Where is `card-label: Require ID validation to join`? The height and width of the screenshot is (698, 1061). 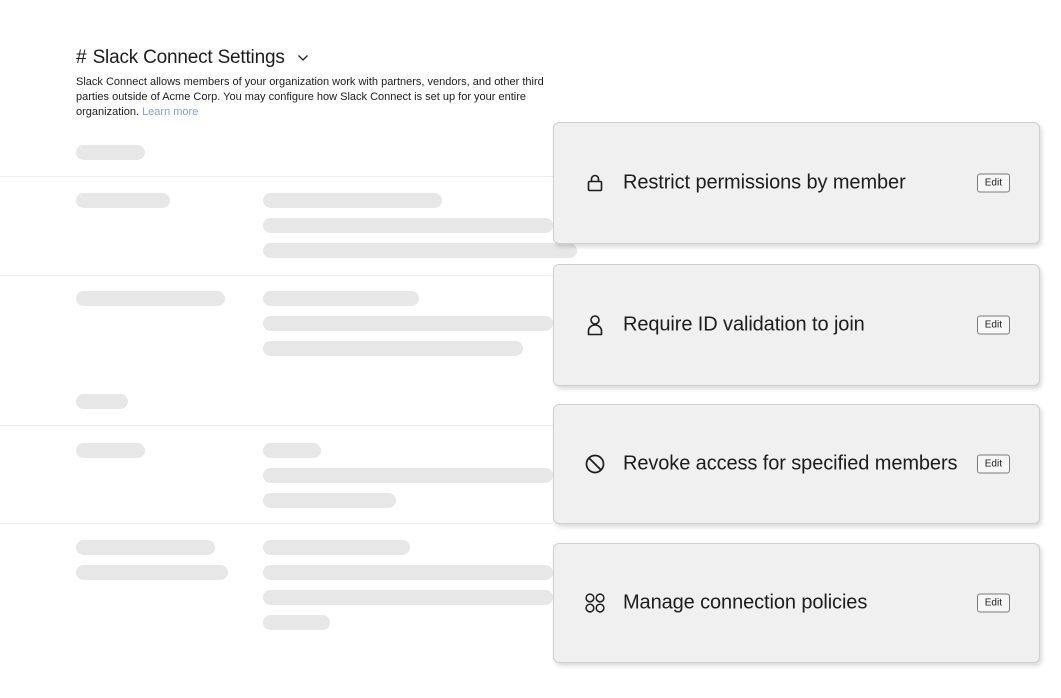
card-label: Require ID validation to join is located at coordinates (744, 324).